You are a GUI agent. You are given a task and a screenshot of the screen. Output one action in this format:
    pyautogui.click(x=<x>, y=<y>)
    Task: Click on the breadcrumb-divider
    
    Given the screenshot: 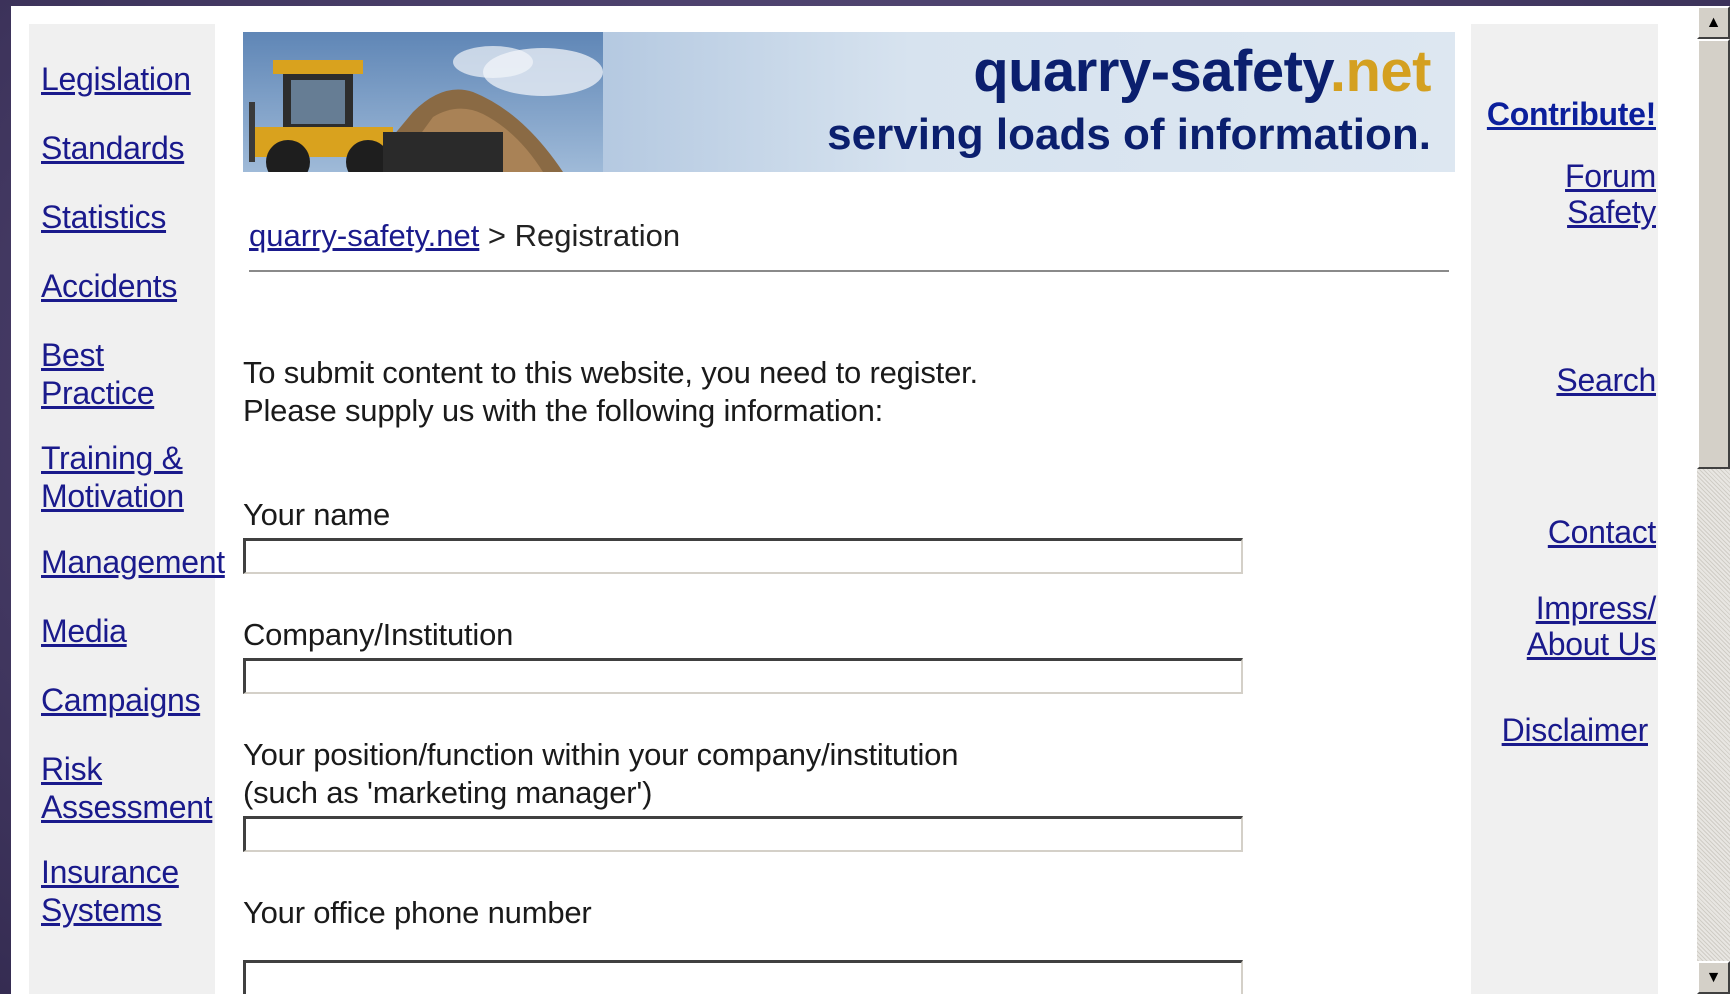 What is the action you would take?
    pyautogui.click(x=849, y=271)
    